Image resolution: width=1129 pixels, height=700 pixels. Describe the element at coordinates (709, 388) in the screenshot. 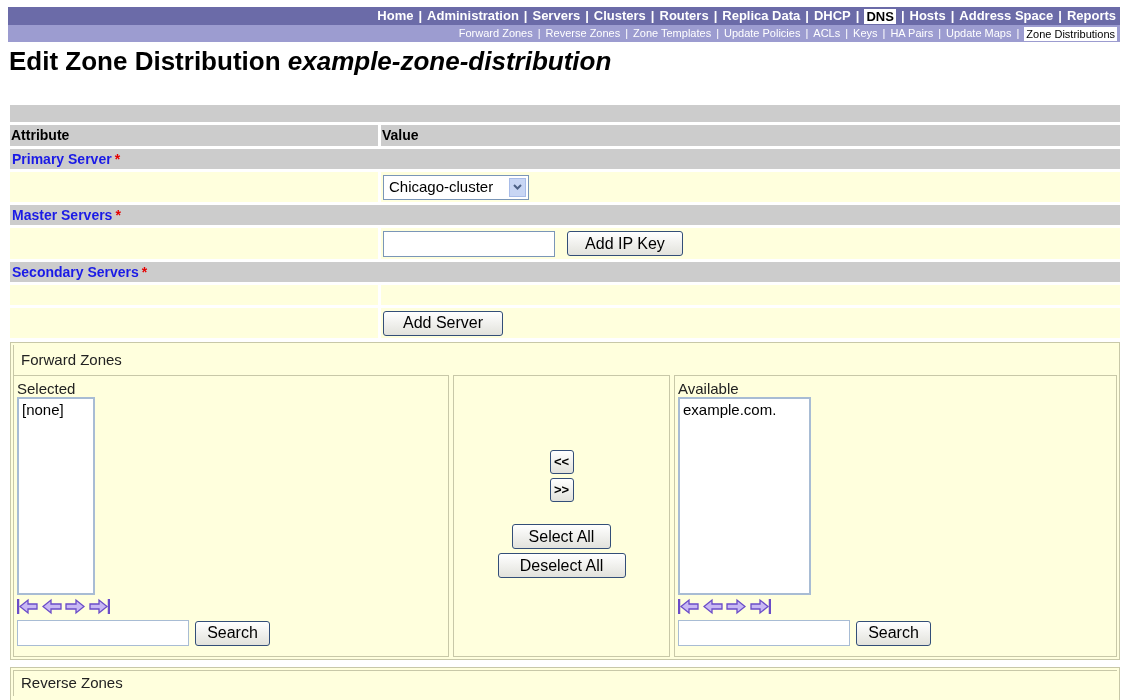

I see `list-label: Available` at that location.